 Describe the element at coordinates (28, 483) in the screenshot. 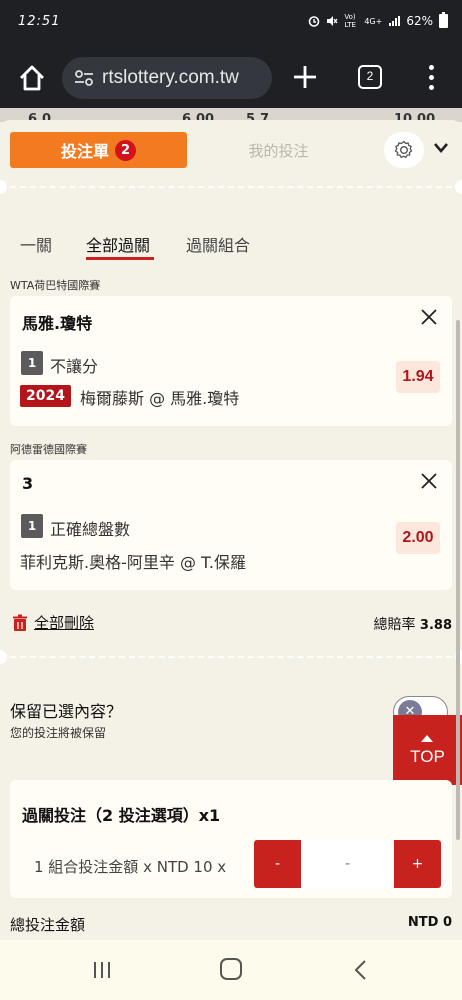

I see `bet-selection-title: 3` at that location.